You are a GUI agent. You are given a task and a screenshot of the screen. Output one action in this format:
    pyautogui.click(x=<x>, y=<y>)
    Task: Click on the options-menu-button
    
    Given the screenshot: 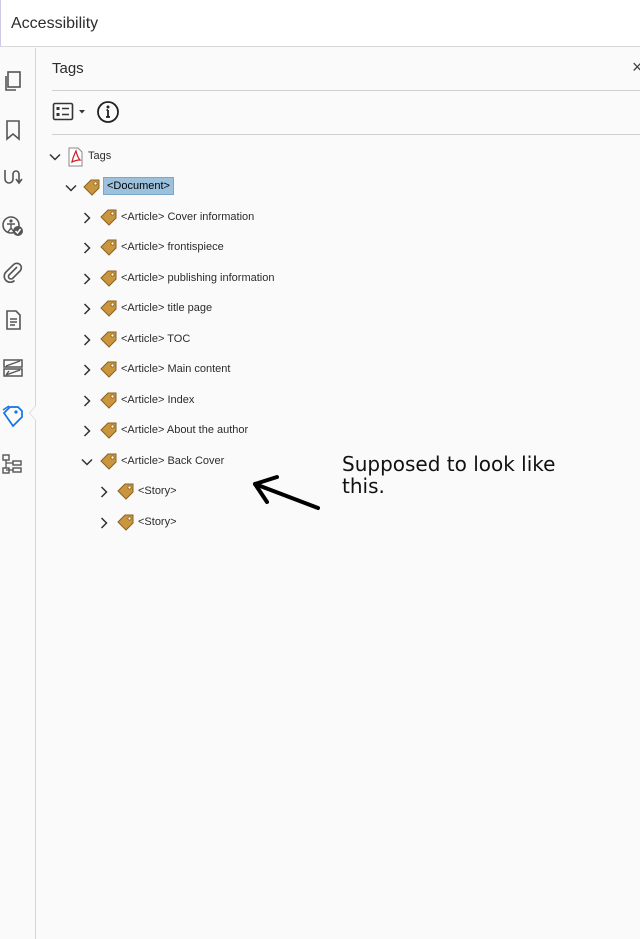 What is the action you would take?
    pyautogui.click(x=72, y=112)
    